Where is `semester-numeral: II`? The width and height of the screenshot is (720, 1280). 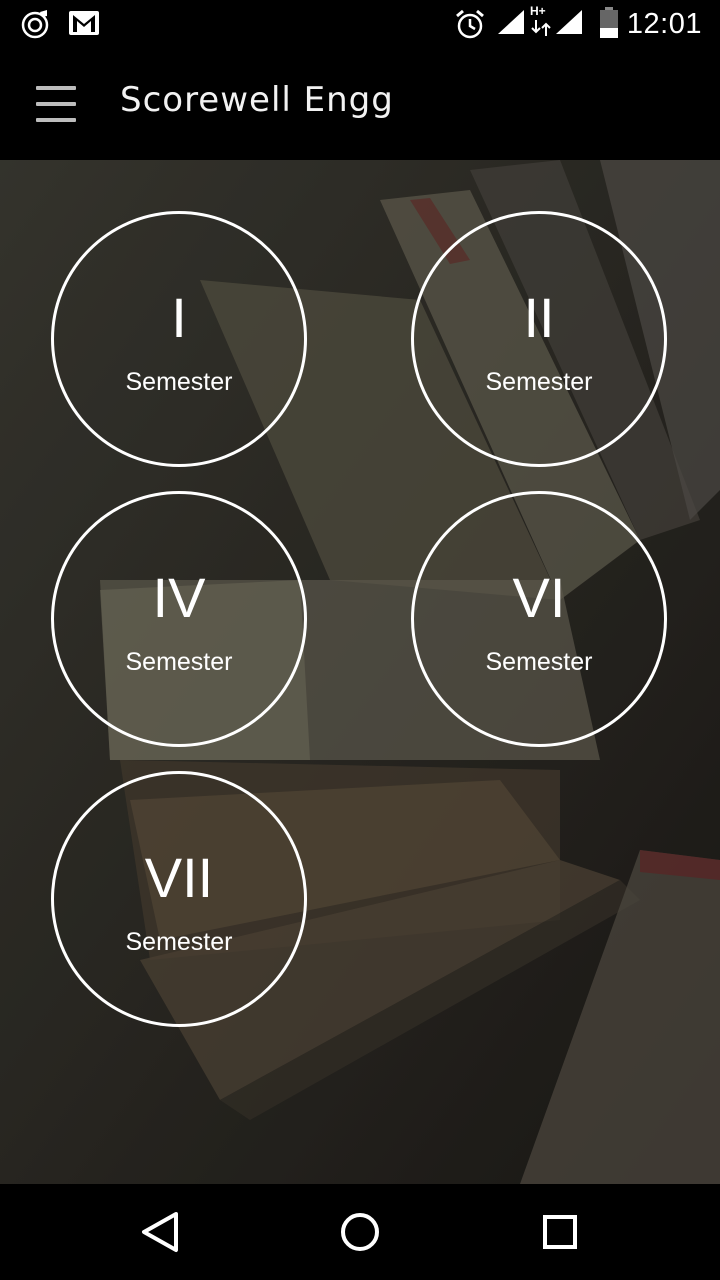
semester-numeral: II is located at coordinates (539, 317).